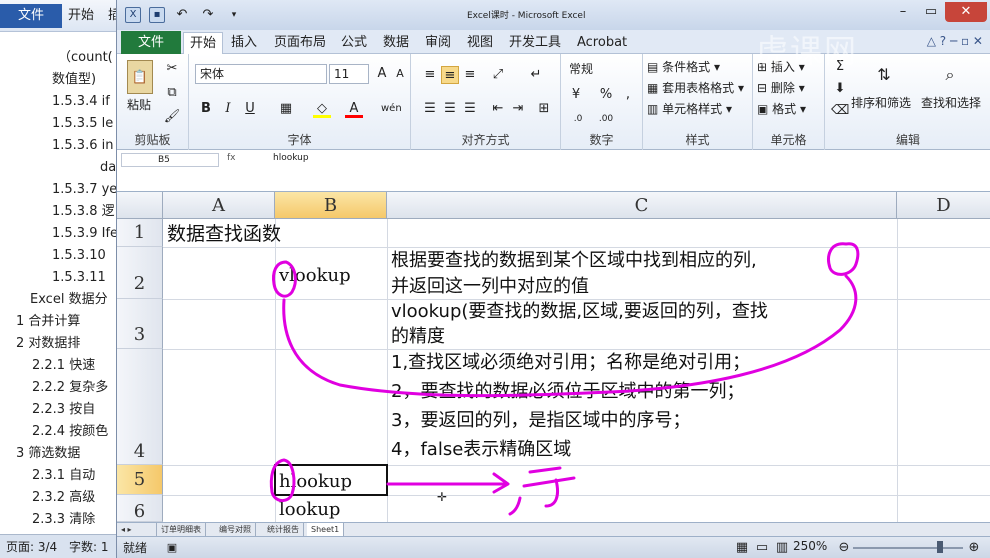  What do you see at coordinates (576, 95) in the screenshot?
I see `currency-icon: ¥` at bounding box center [576, 95].